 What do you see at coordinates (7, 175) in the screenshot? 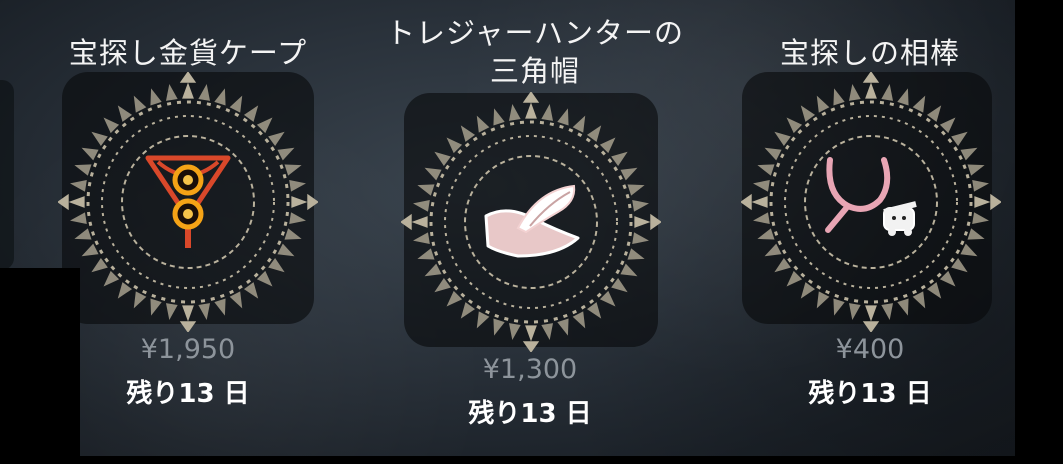
I see `offscreen-item-card` at bounding box center [7, 175].